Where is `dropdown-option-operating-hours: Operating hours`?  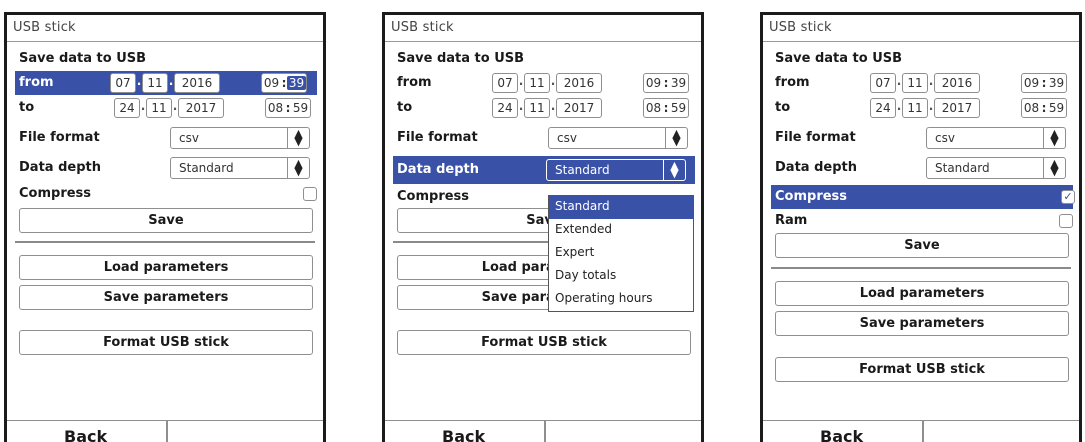 dropdown-option-operating-hours: Operating hours is located at coordinates (621, 299).